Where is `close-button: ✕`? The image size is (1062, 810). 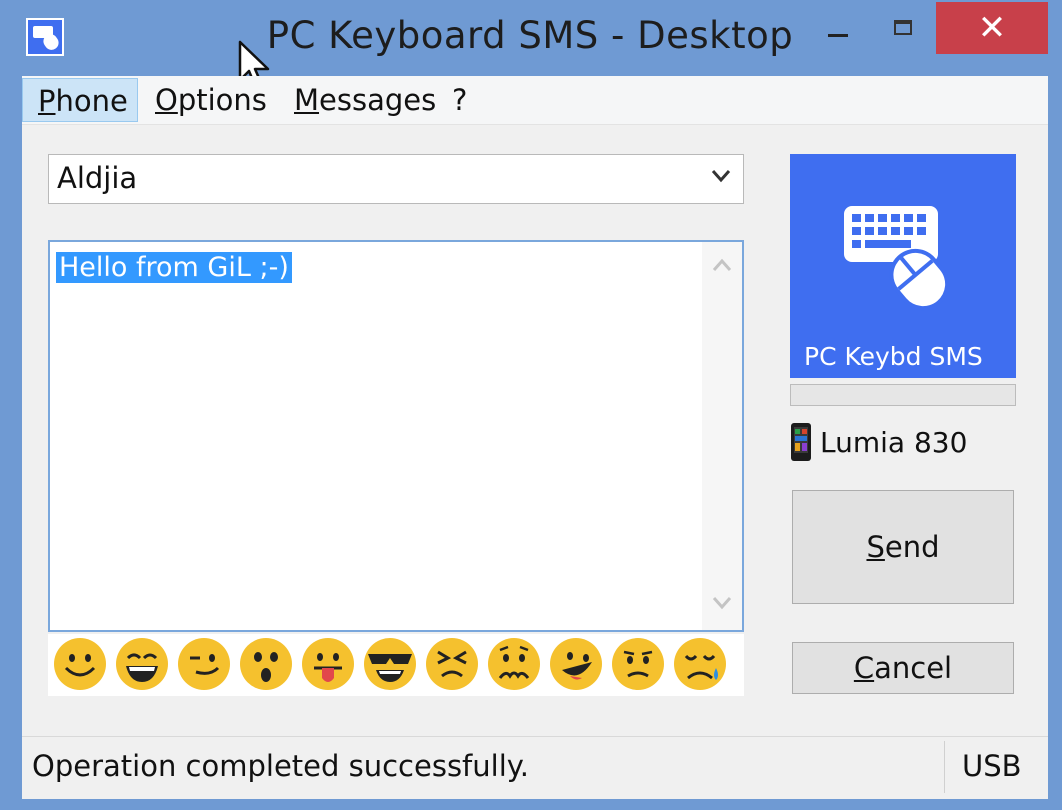 close-button: ✕ is located at coordinates (992, 28).